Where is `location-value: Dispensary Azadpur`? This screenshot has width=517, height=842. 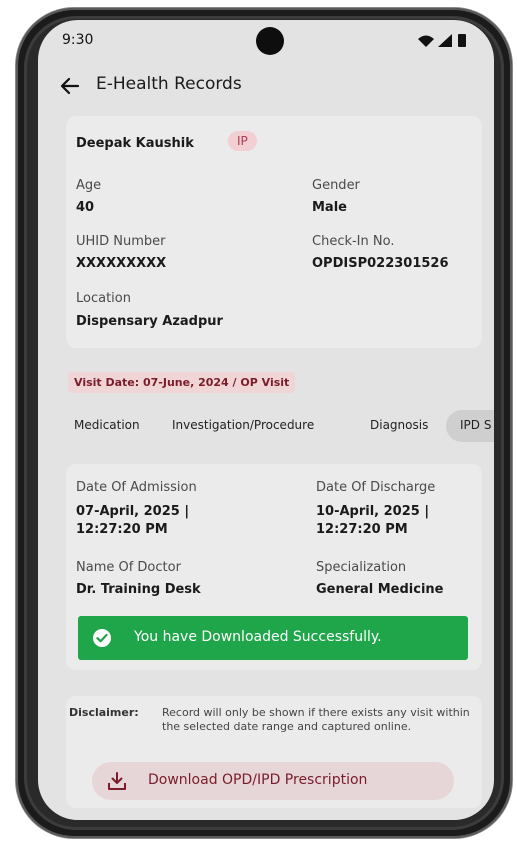
location-value: Dispensary Azadpur is located at coordinates (149, 321).